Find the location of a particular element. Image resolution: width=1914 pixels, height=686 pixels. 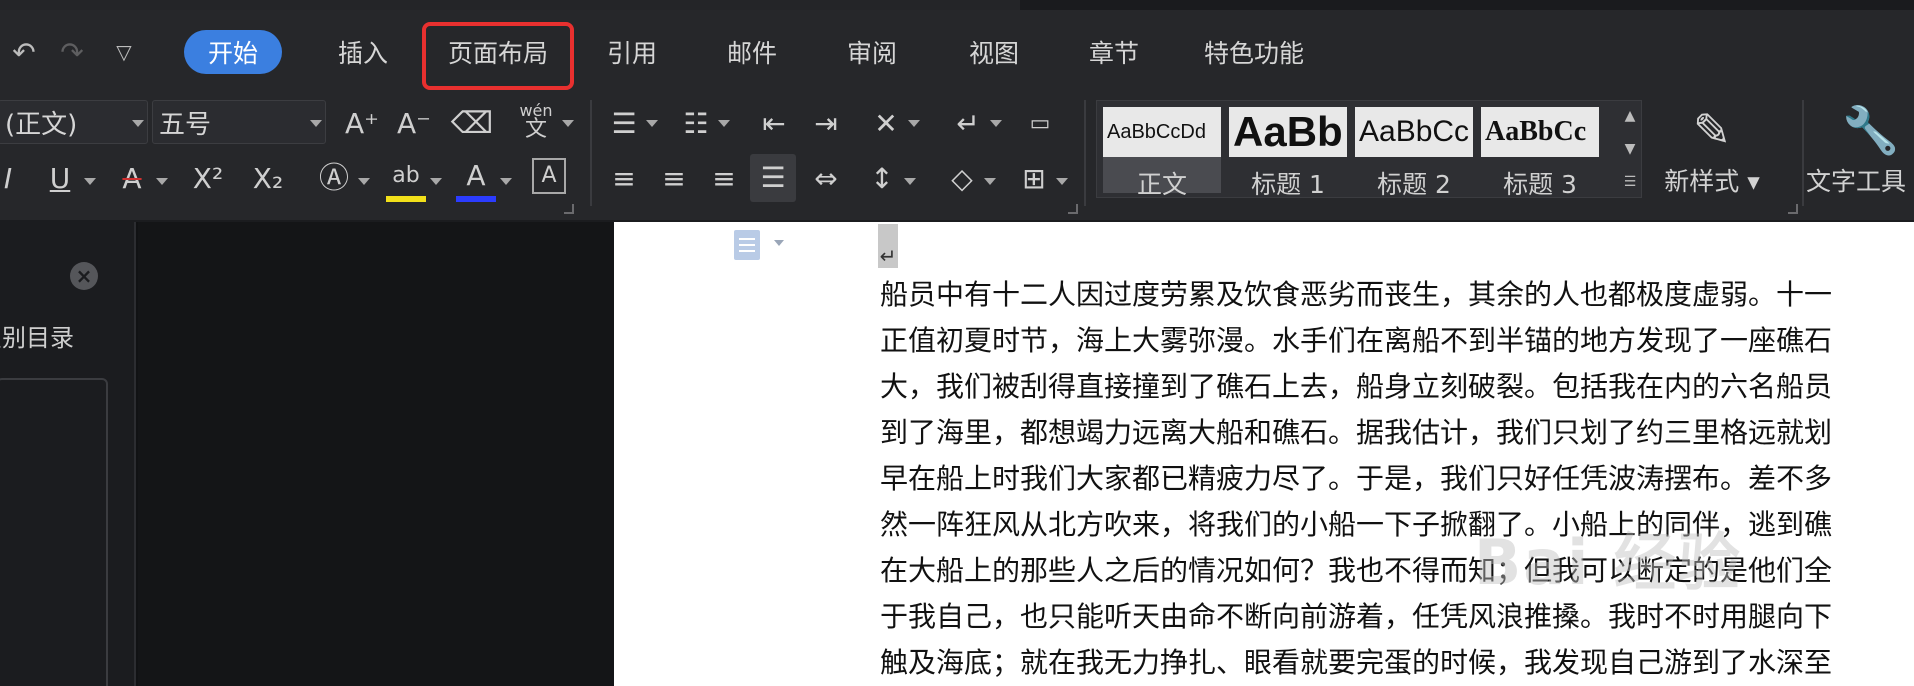

style-label: 标题 2 is located at coordinates (1414, 184).